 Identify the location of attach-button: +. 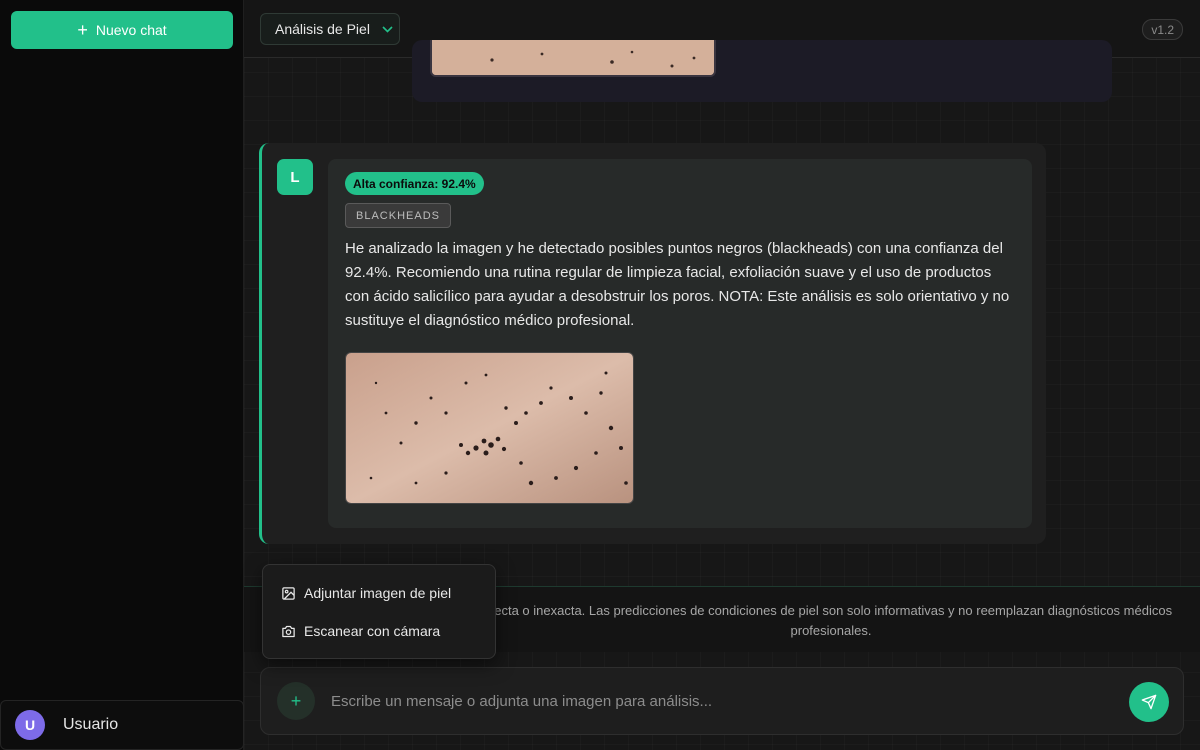
(296, 701).